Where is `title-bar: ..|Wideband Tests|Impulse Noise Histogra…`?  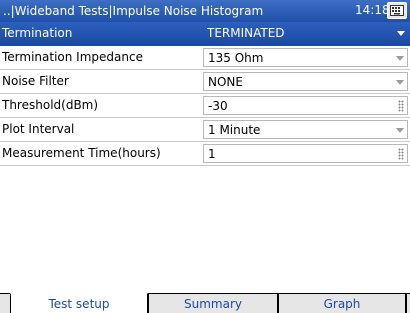 title-bar: ..|Wideband Tests|Impulse Noise Histogra… is located at coordinates (205, 11).